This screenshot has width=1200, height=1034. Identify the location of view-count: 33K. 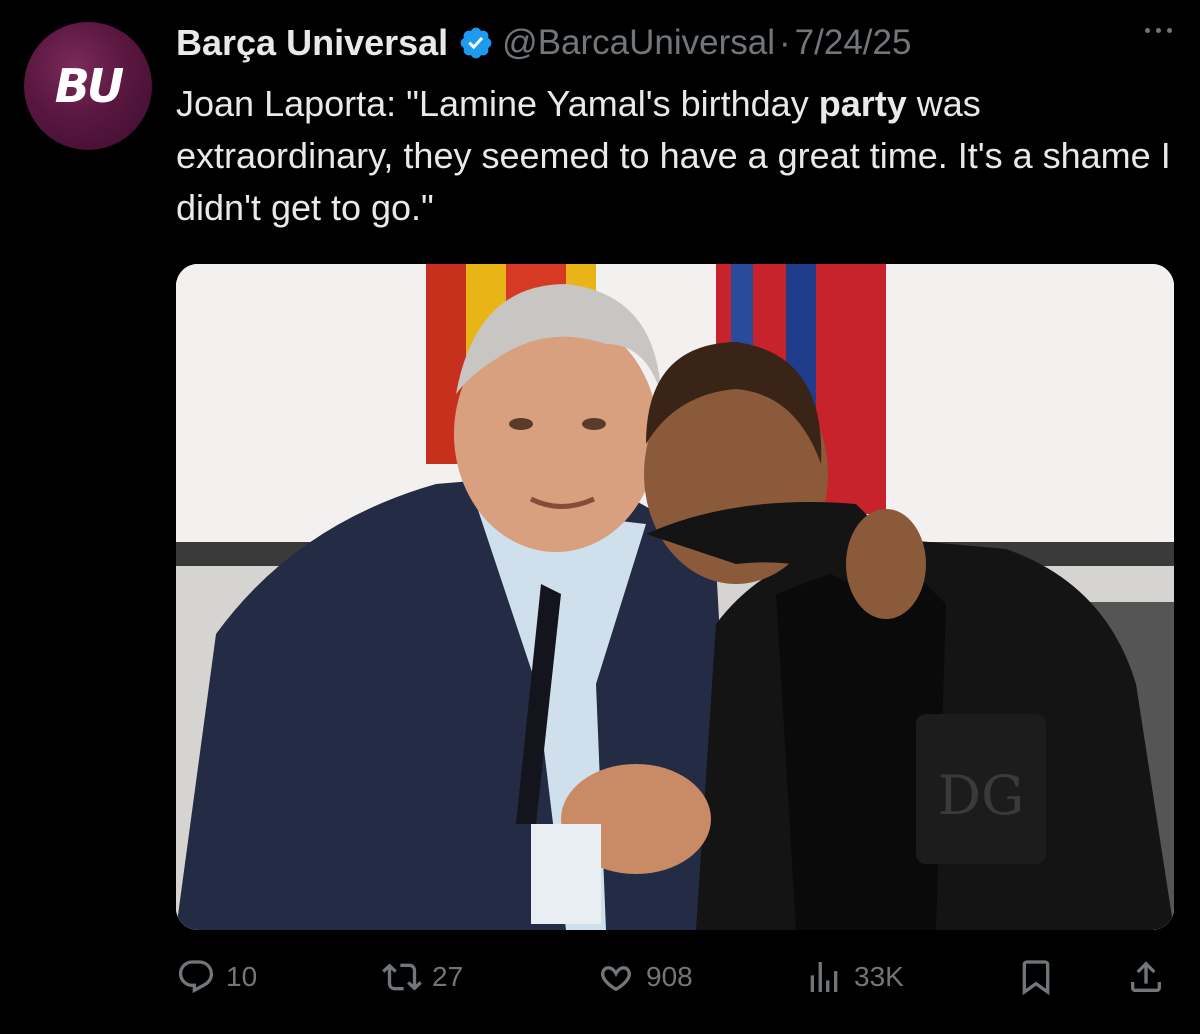
(879, 976).